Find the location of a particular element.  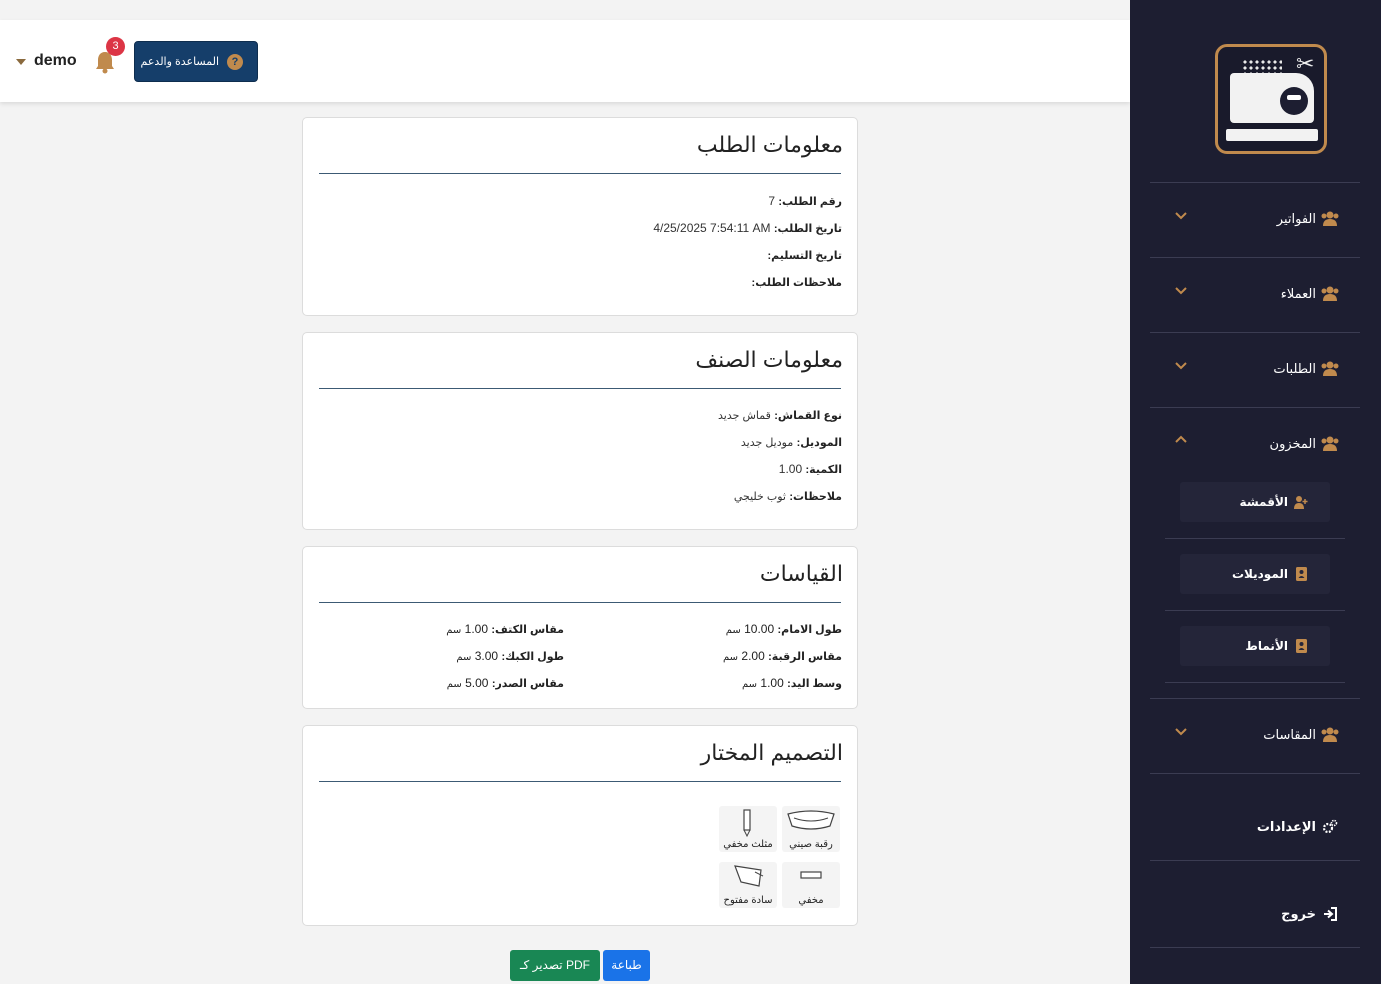

sidebar-subitem-label: الموديلات is located at coordinates (1259, 574).